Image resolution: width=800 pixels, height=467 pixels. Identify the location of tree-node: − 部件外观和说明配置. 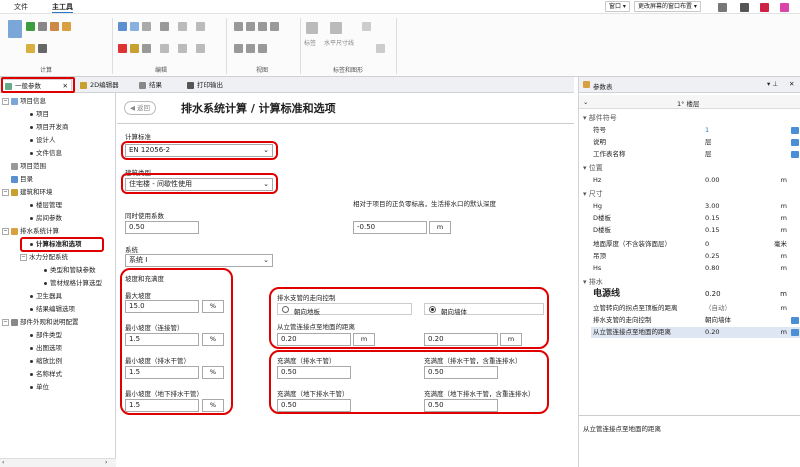
(40, 322).